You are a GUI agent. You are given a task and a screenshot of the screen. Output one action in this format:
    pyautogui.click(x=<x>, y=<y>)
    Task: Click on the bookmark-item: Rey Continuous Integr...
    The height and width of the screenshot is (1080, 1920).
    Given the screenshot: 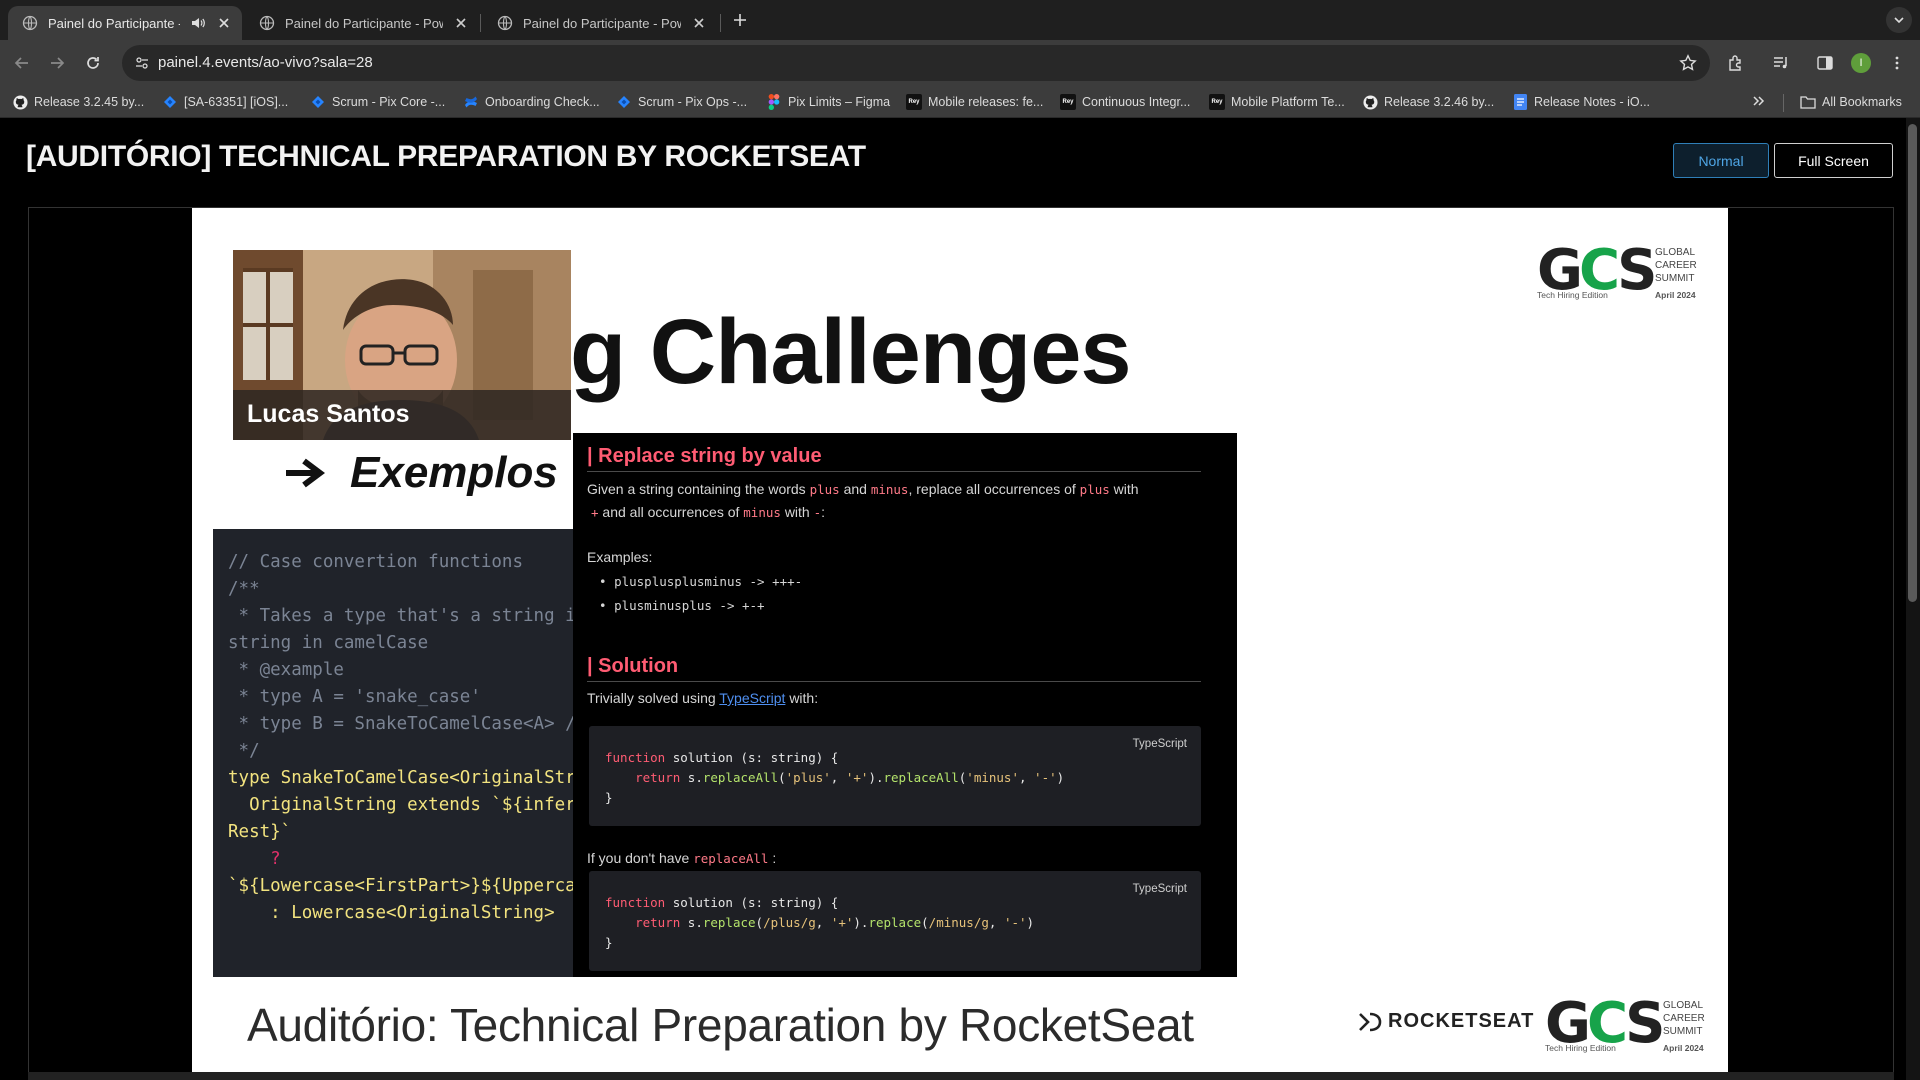 What is the action you would take?
    pyautogui.click(x=1125, y=102)
    